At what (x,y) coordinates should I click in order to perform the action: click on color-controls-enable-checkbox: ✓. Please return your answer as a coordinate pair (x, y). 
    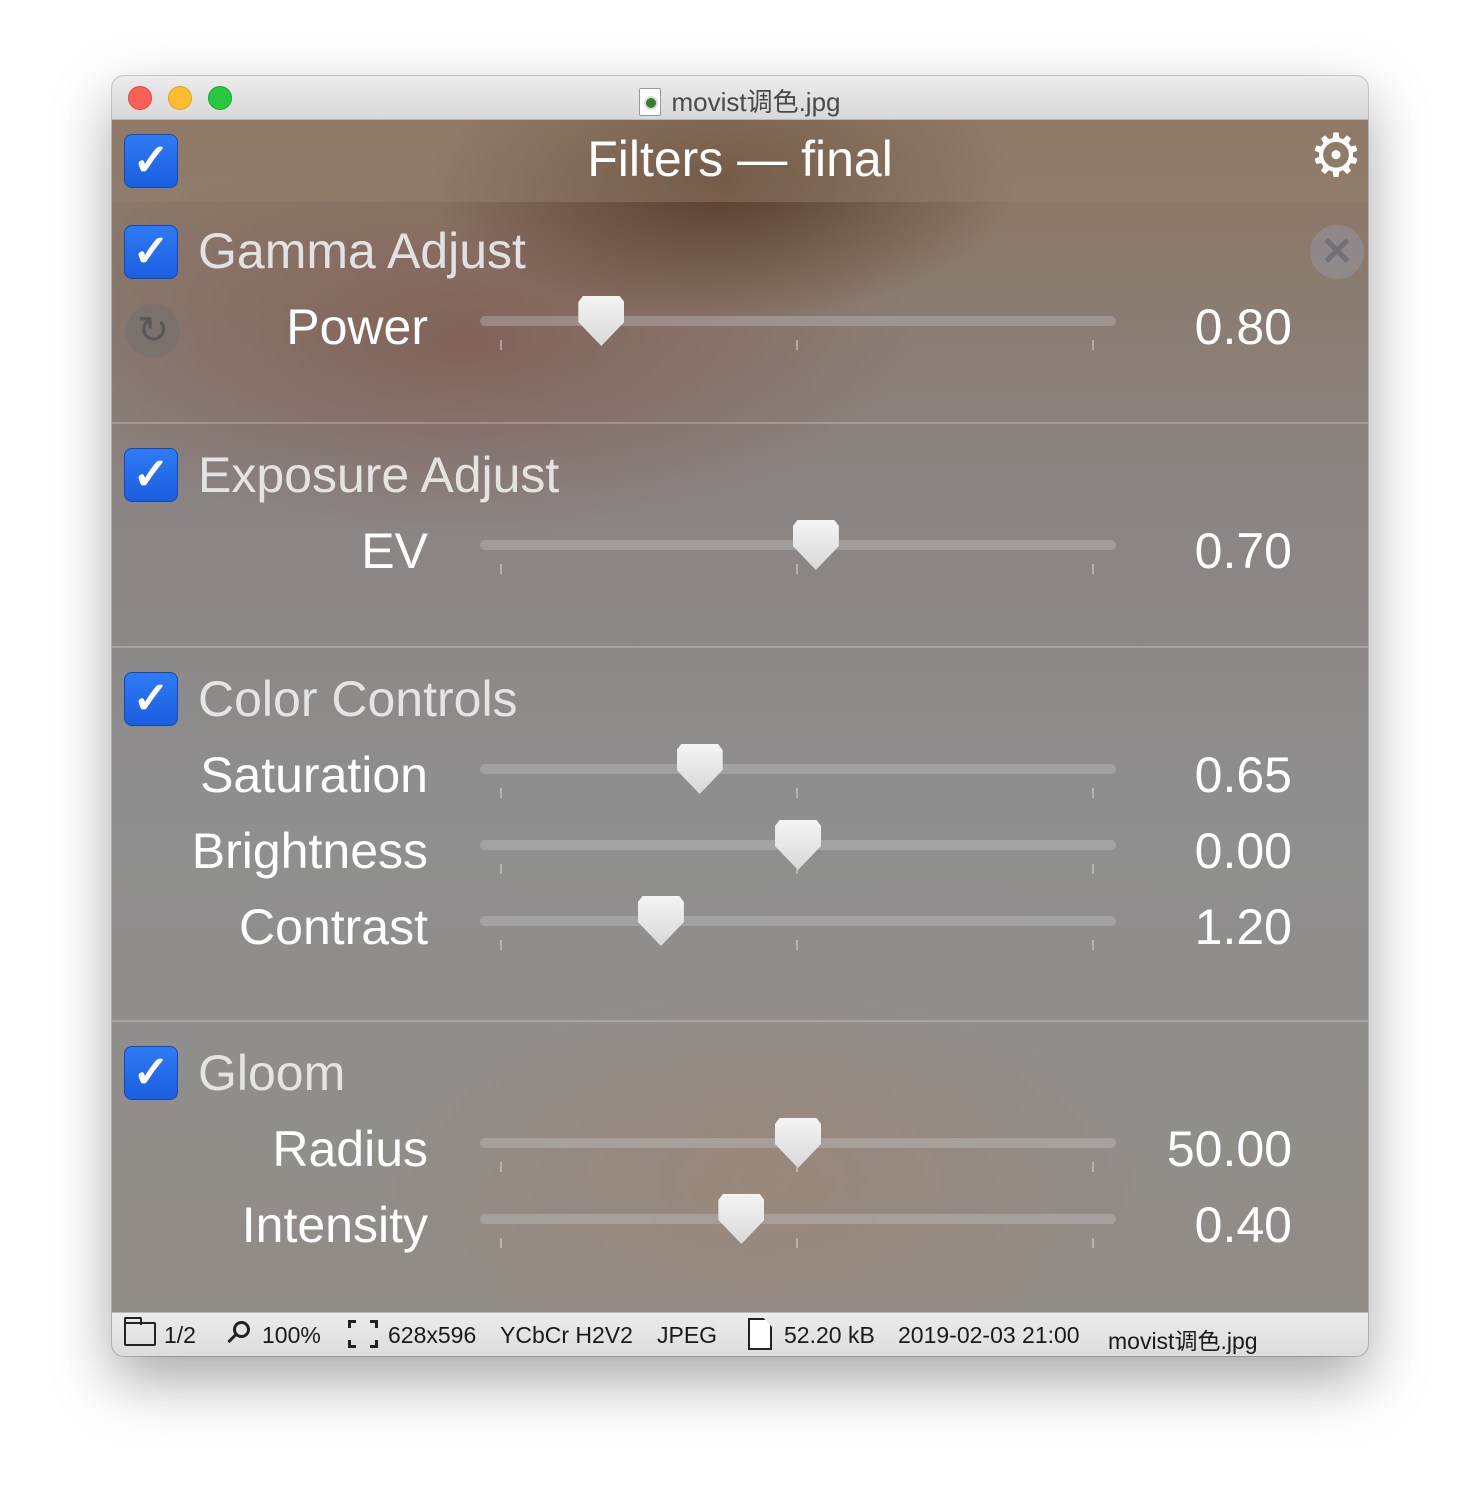
    Looking at the image, I should click on (151, 699).